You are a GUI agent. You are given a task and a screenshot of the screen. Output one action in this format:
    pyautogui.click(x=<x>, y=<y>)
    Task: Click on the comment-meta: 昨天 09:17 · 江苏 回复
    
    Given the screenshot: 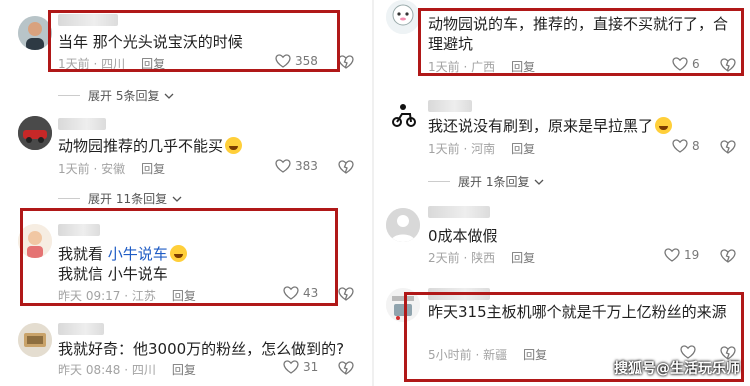 What is the action you would take?
    pyautogui.click(x=127, y=295)
    